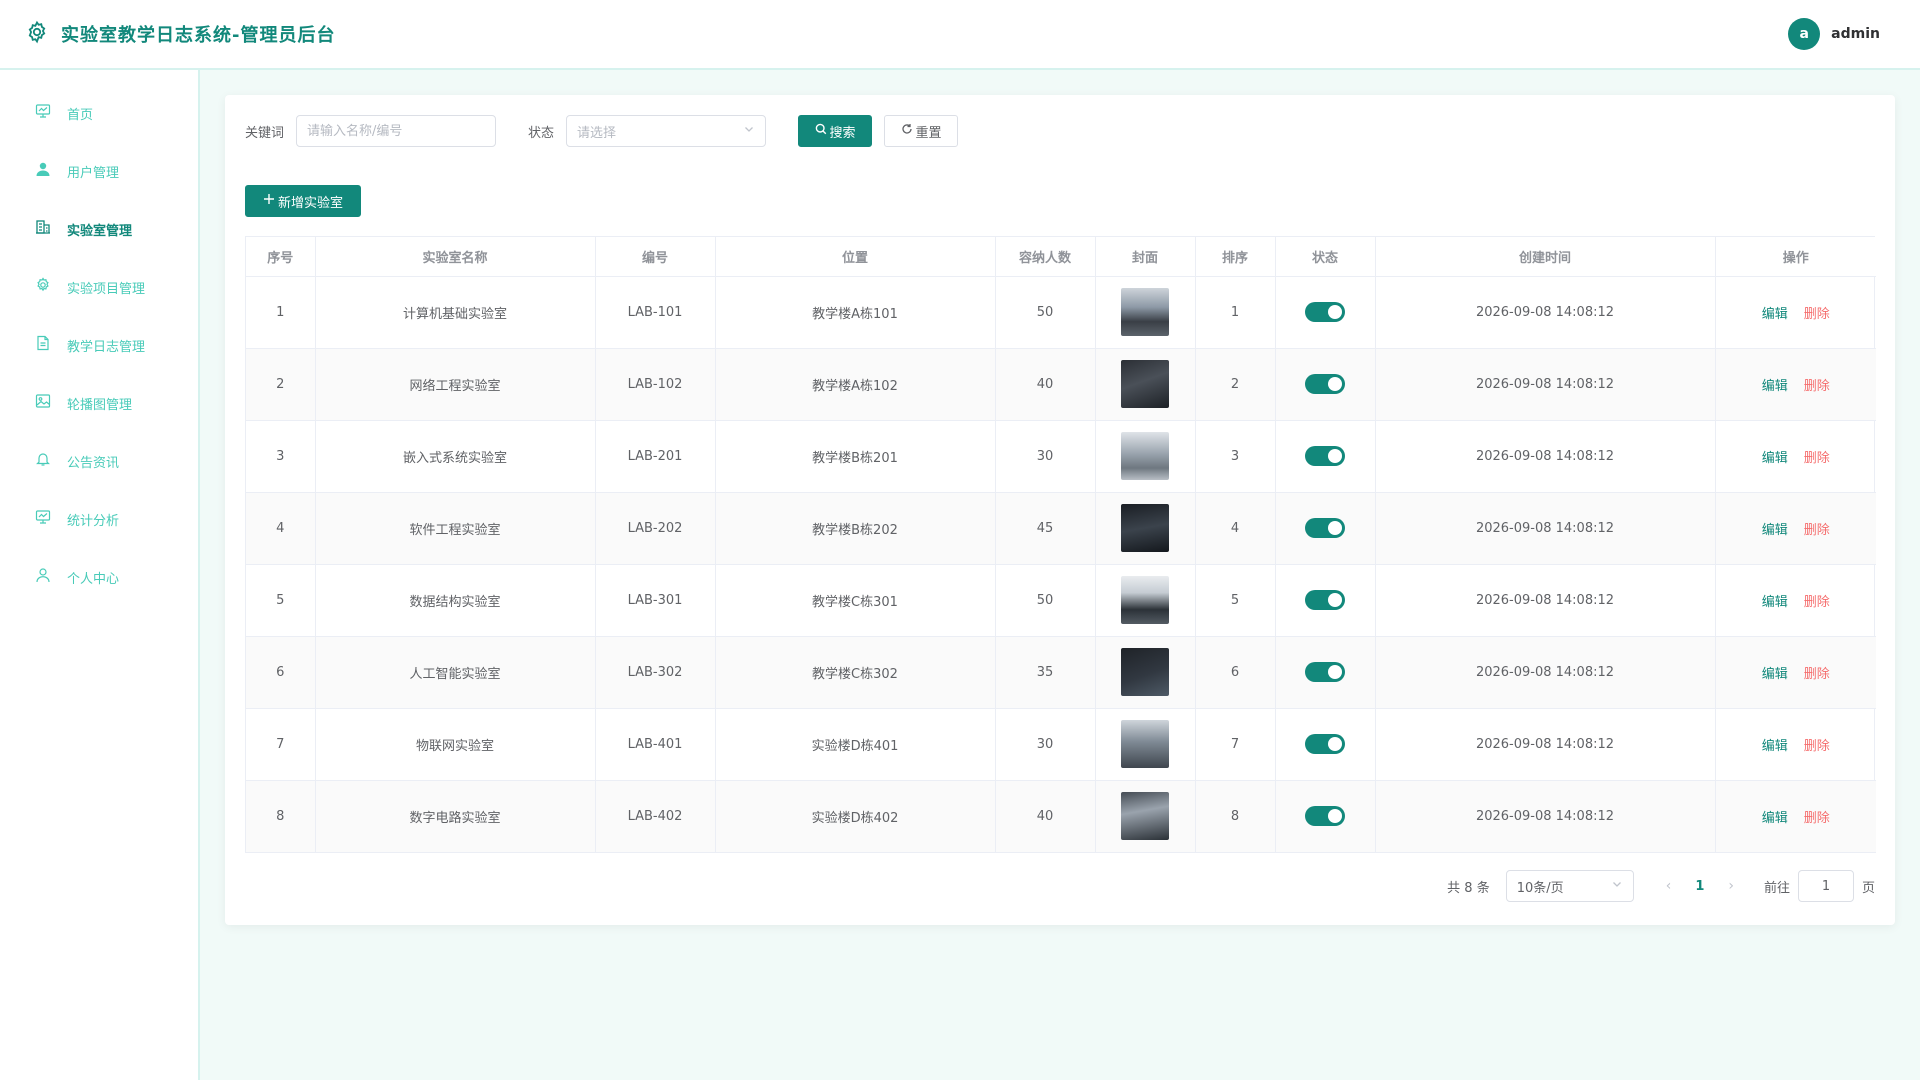 Image resolution: width=1920 pixels, height=1080 pixels. What do you see at coordinates (842, 133) in the screenshot?
I see `search-button-label: 搜索` at bounding box center [842, 133].